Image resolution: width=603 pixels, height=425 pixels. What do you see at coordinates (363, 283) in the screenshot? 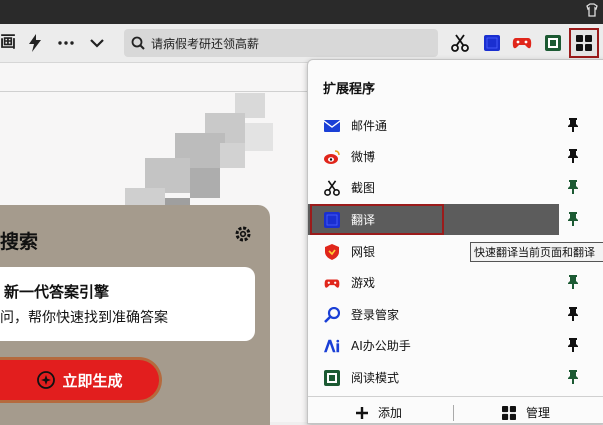
I see `extension-label: 游戏` at bounding box center [363, 283].